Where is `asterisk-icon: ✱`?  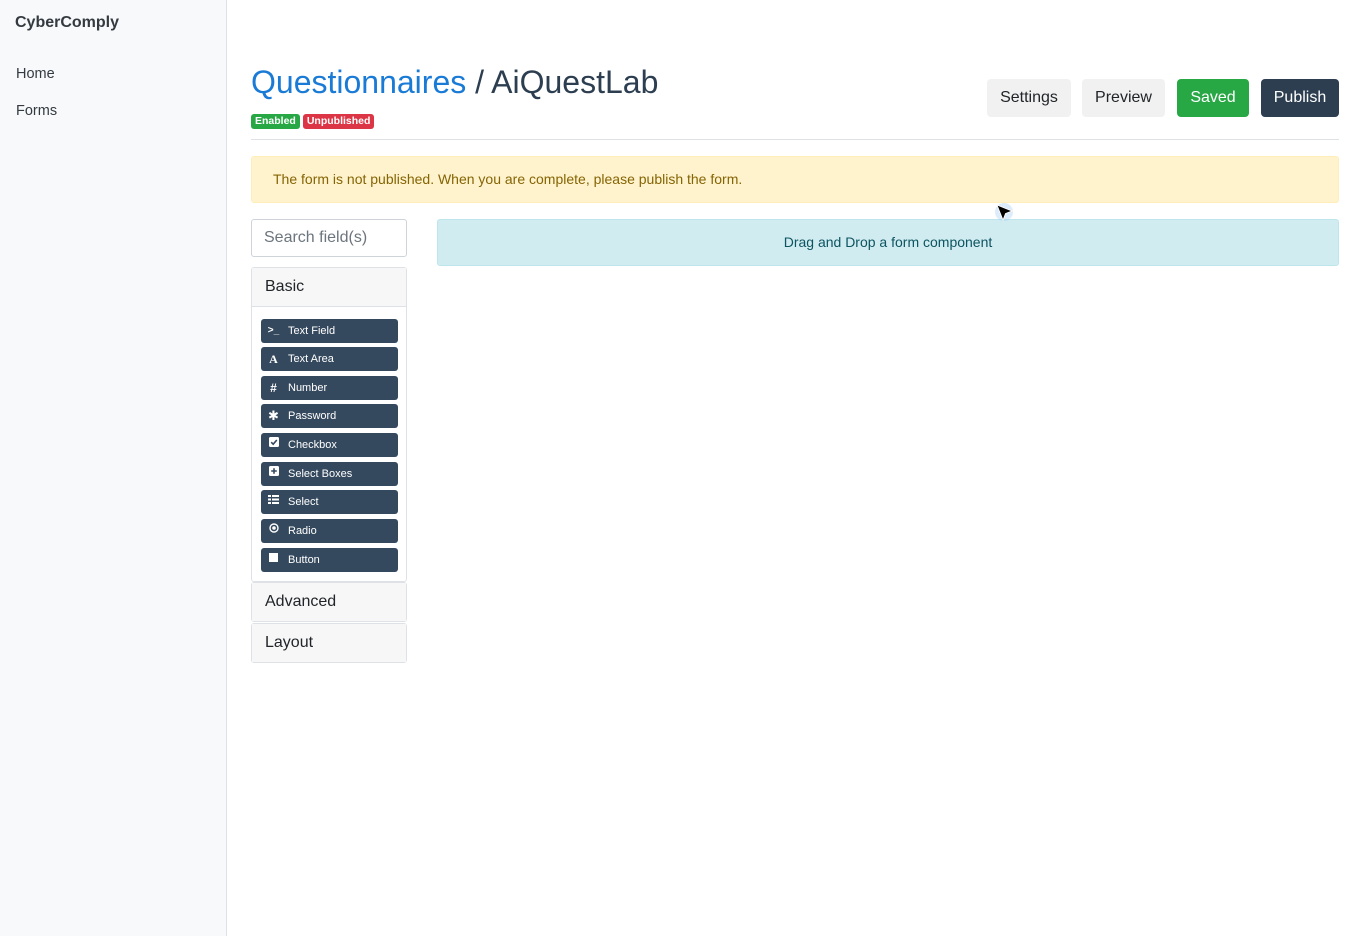 asterisk-icon: ✱ is located at coordinates (273, 415).